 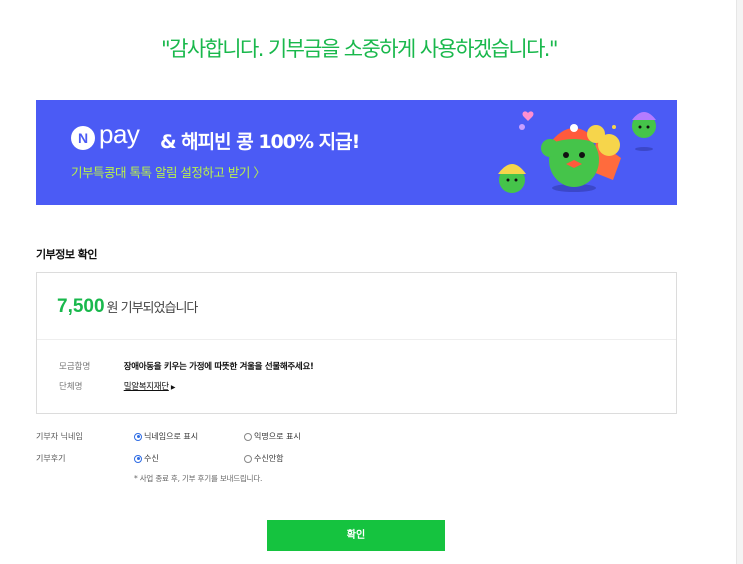 I want to click on fundraiser-value: 장애아동을 키우는 가정에 따뜻한 겨울을 선물해주세요!, so click(x=218, y=367).